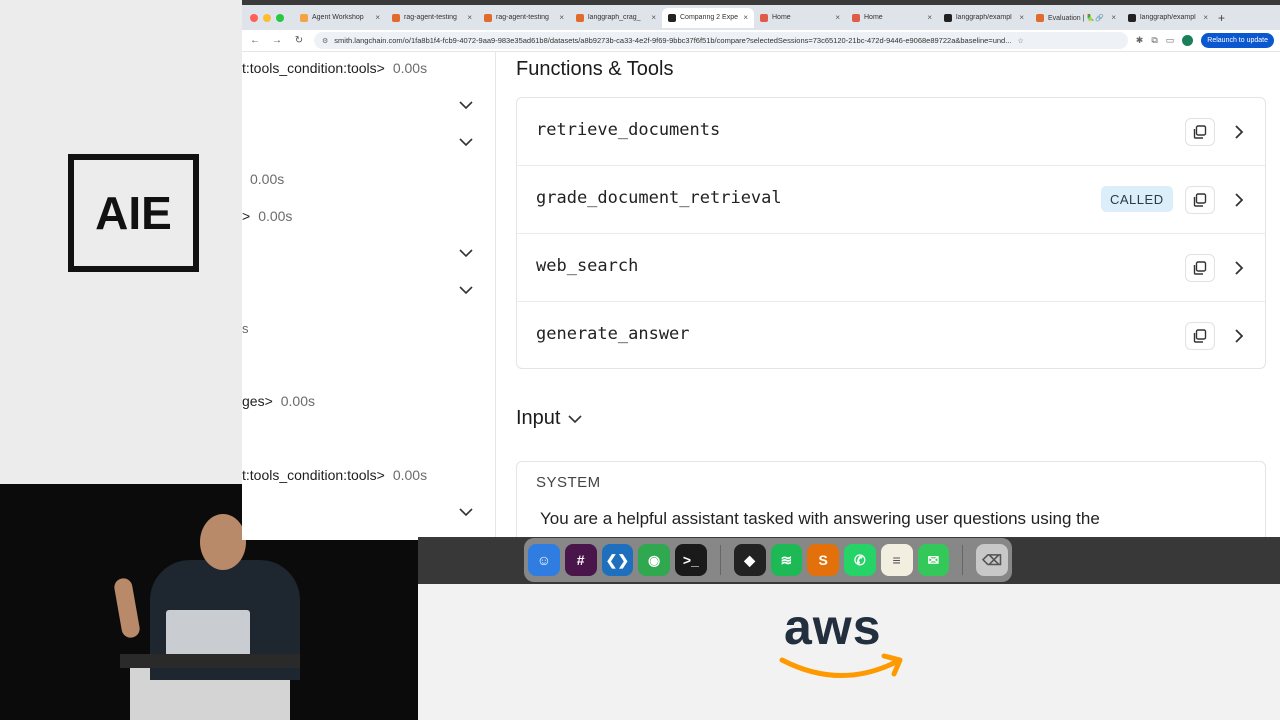 The height and width of the screenshot is (720, 1280). I want to click on browser-tab: Evaluation | 🦜🔗 ×, so click(1076, 18).